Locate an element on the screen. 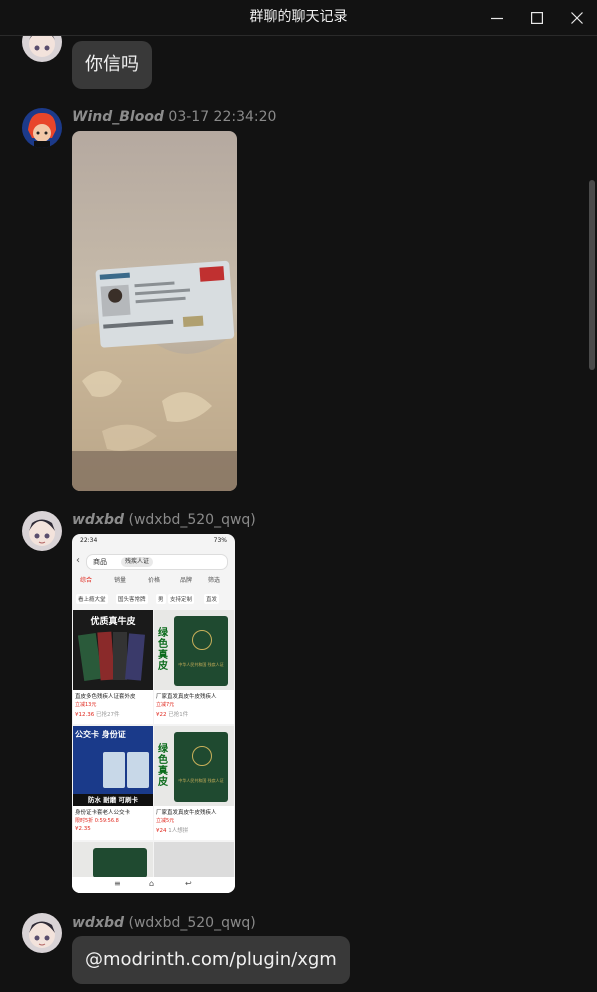  product-image: 公交卡 身份证 防水 耐磨 可刷卡 is located at coordinates (113, 766).